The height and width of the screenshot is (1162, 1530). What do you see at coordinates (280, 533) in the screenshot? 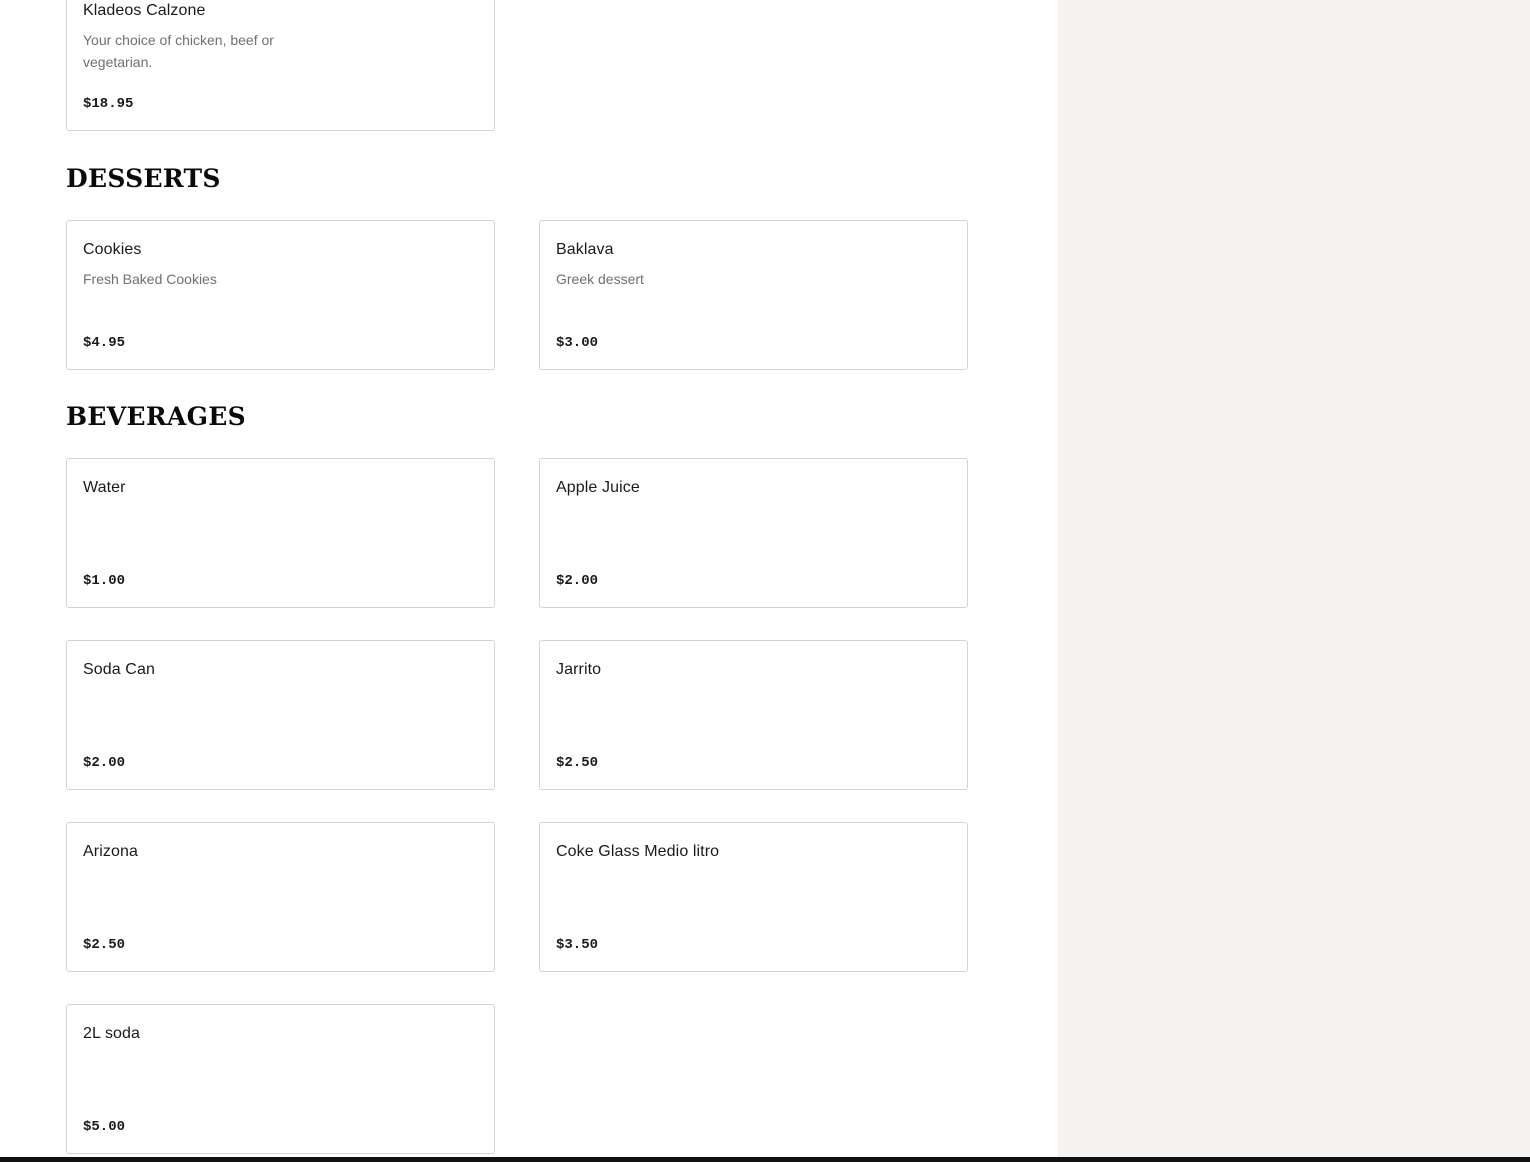
I see `menu-item-card: Water $1.00` at bounding box center [280, 533].